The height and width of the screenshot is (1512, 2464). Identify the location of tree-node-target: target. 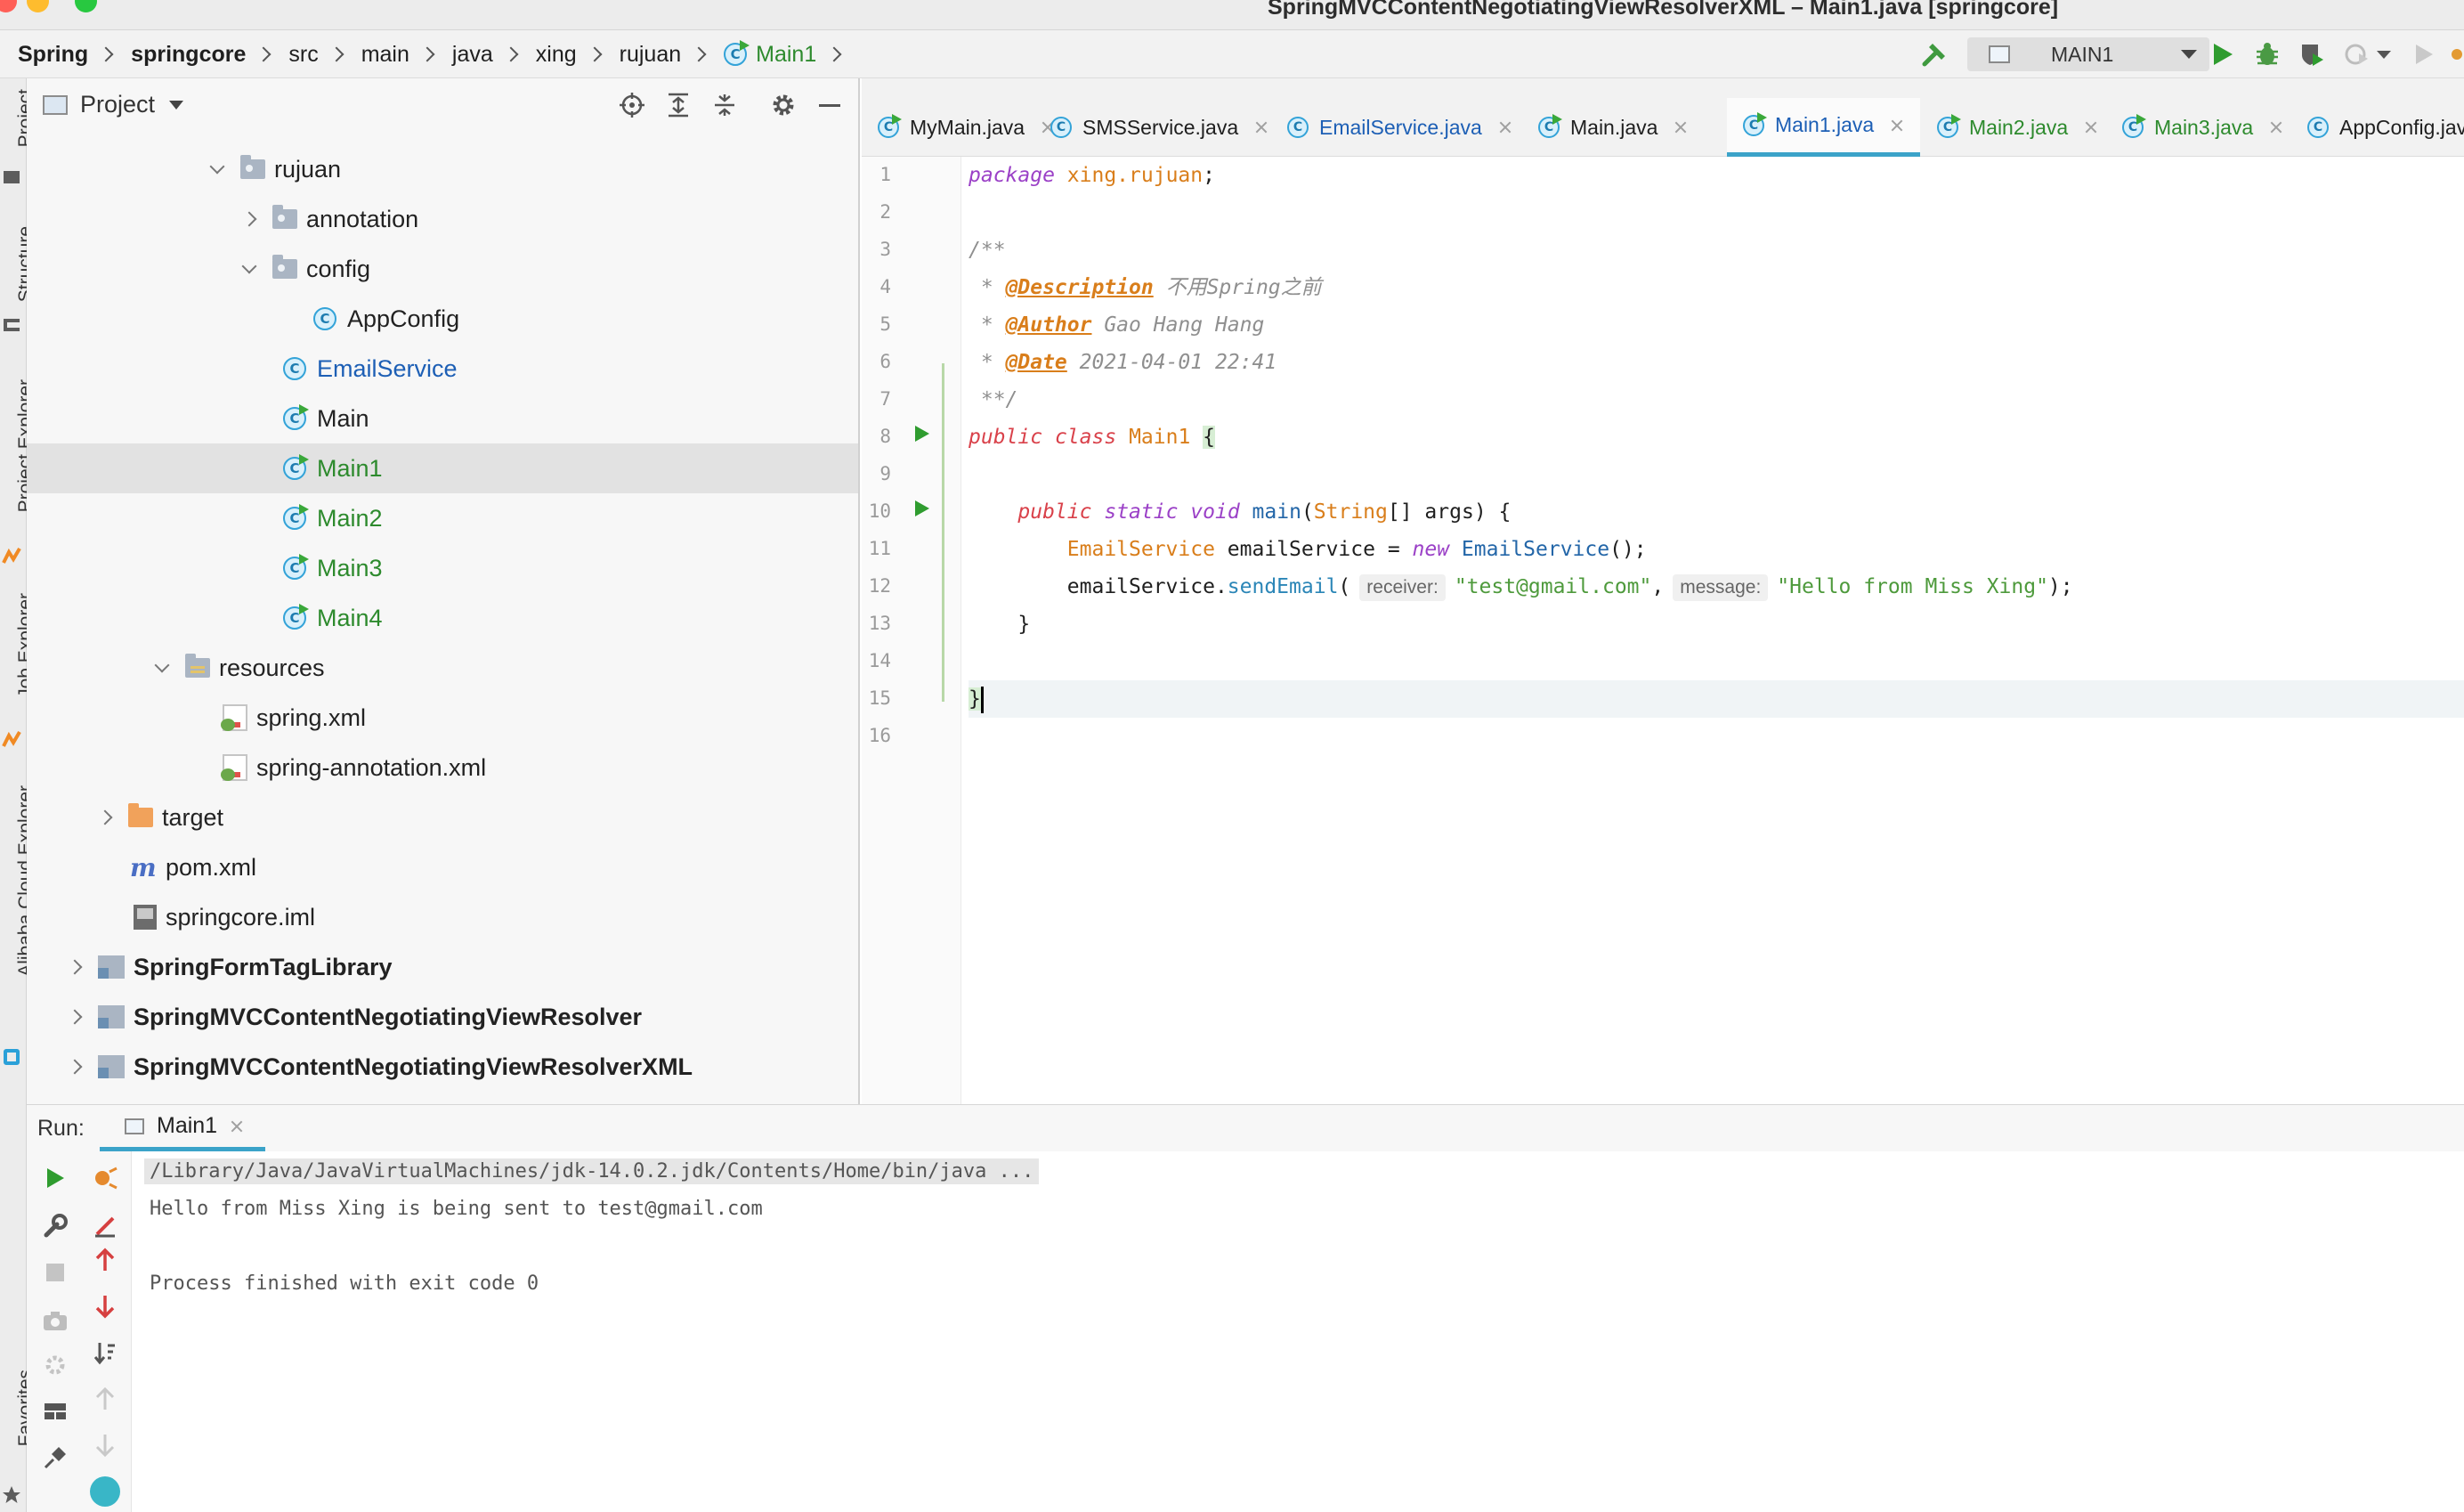
(442, 817).